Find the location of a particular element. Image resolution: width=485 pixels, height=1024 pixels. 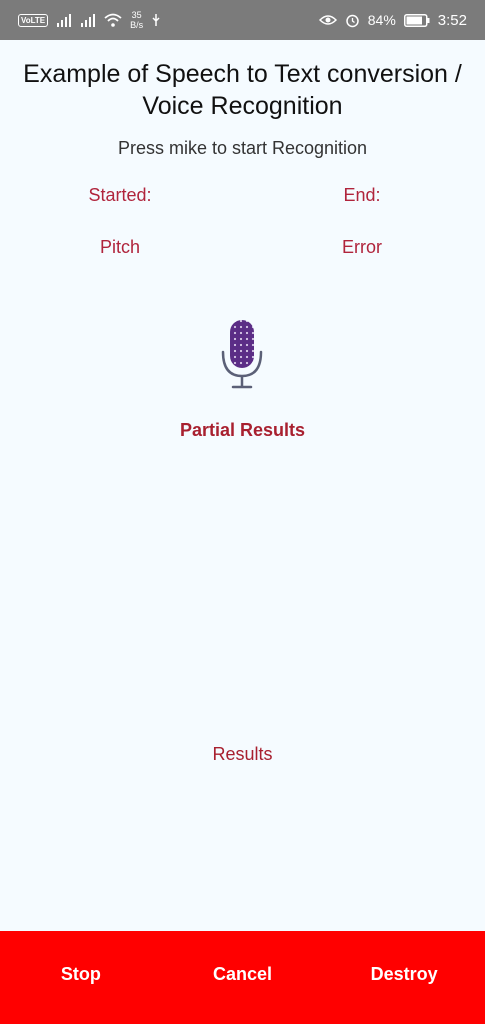

volte-icon: VoLTE is located at coordinates (33, 20).